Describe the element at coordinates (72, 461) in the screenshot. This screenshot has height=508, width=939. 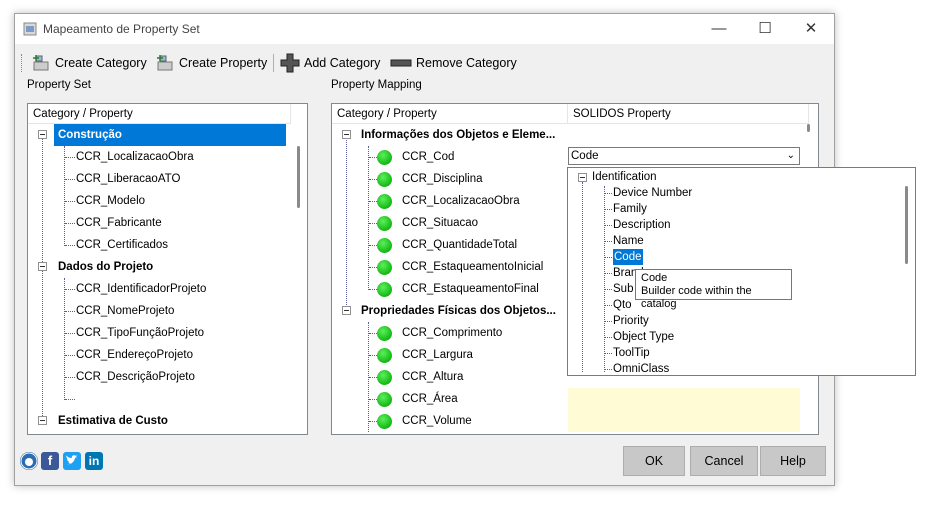
I see `twitter-icon` at that location.